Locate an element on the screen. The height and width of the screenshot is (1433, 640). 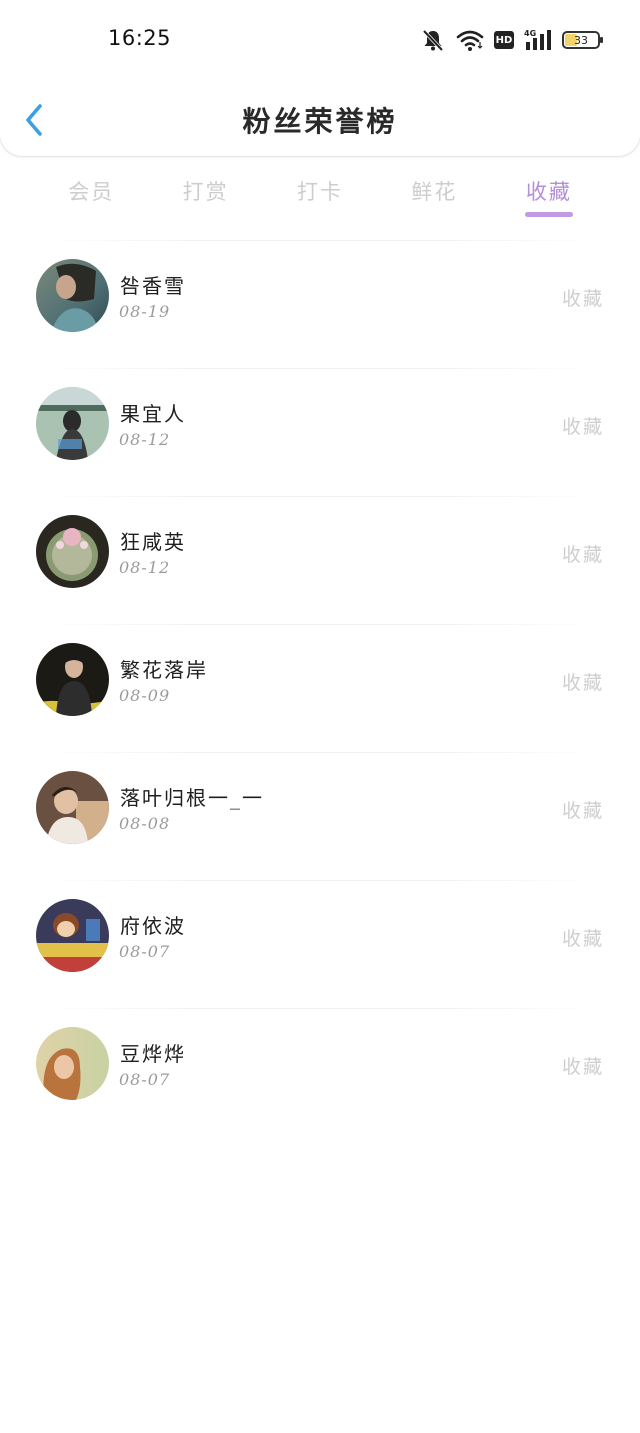
fan-date: 08-08 is located at coordinates (145, 823).